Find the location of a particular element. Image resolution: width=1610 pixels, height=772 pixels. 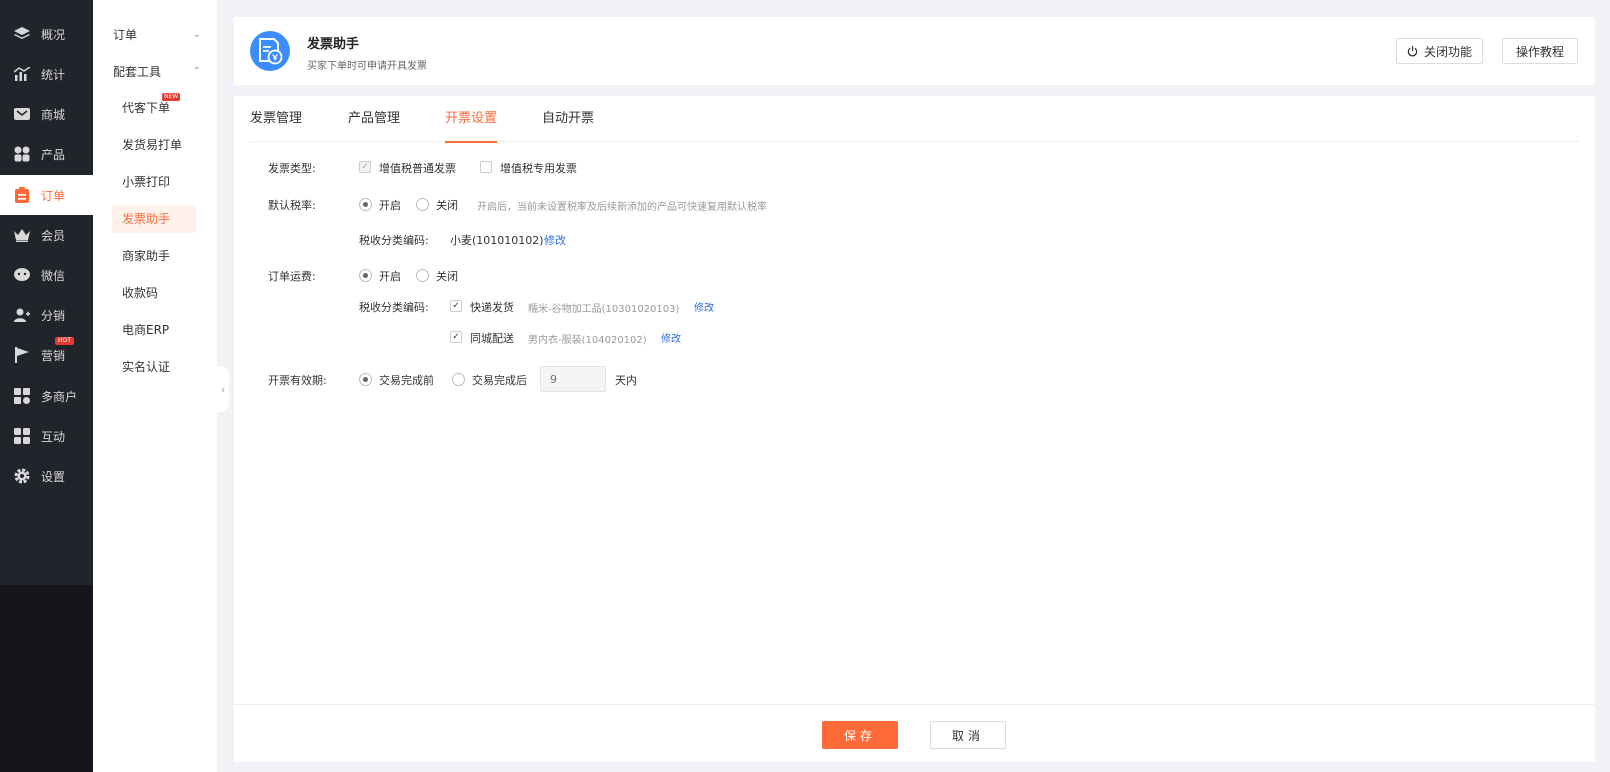

tax-code-edit-link: 修改 is located at coordinates (555, 240).